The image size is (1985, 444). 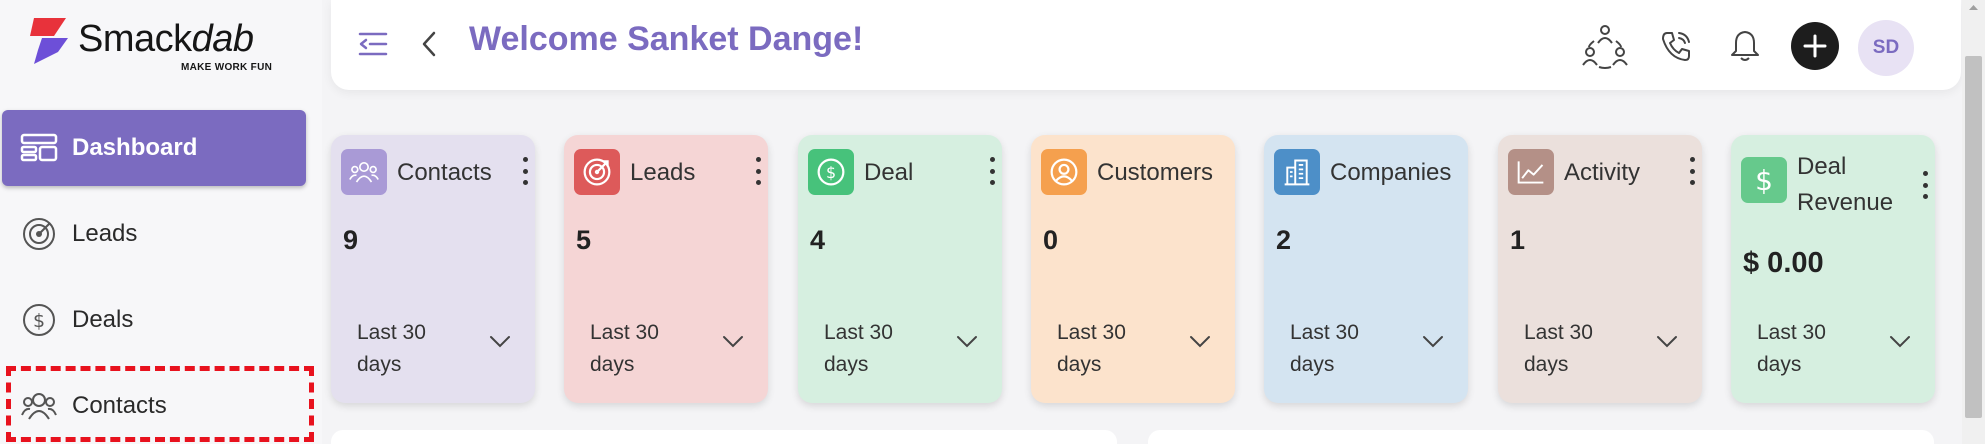 I want to click on card-value: 4, so click(x=818, y=240).